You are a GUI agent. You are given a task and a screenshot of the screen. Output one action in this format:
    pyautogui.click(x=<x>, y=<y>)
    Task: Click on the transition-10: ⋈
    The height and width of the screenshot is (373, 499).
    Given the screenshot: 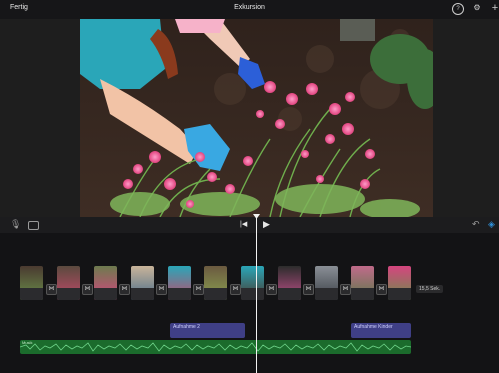 What is the action you would take?
    pyautogui.click(x=381, y=289)
    